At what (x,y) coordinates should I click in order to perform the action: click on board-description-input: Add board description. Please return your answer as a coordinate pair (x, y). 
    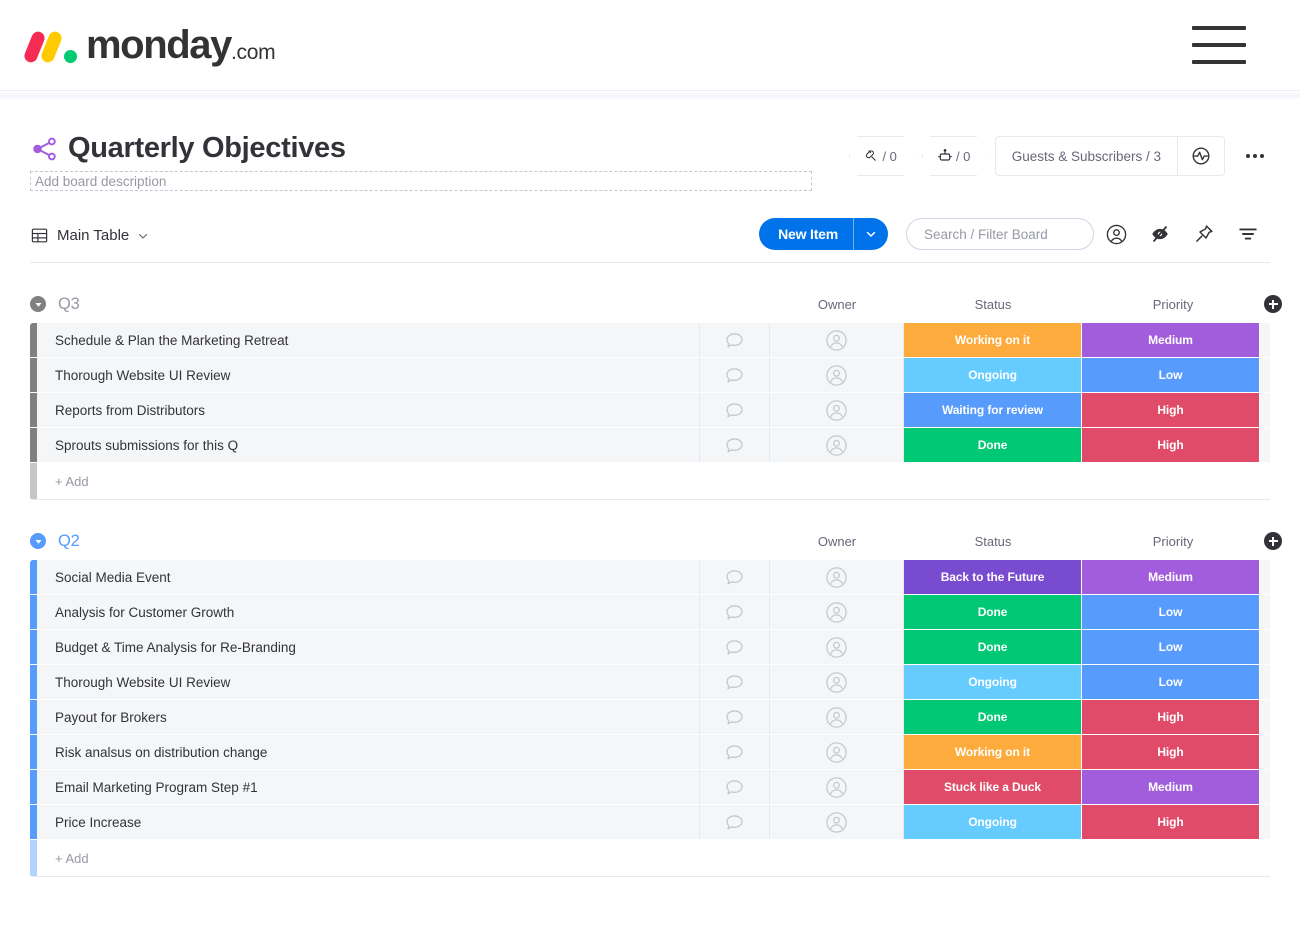
    Looking at the image, I should click on (421, 181).